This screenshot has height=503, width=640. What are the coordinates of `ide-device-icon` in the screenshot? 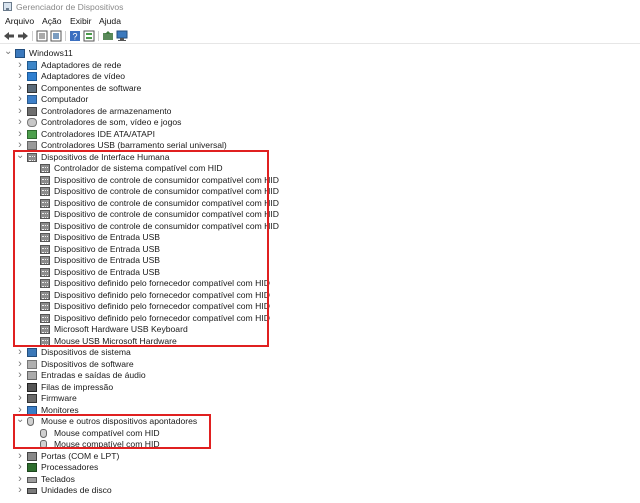 It's located at (32, 134).